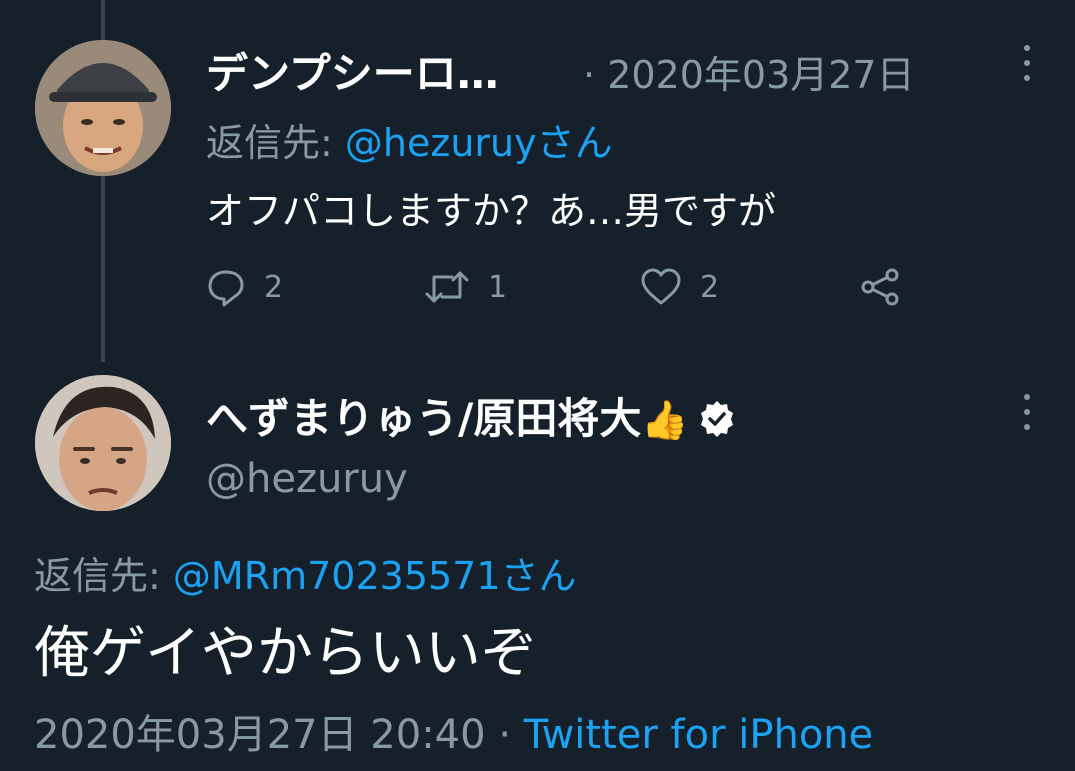 This screenshot has height=771, width=1075. What do you see at coordinates (665, 420) in the screenshot?
I see `tweet2-emoji: 👍` at bounding box center [665, 420].